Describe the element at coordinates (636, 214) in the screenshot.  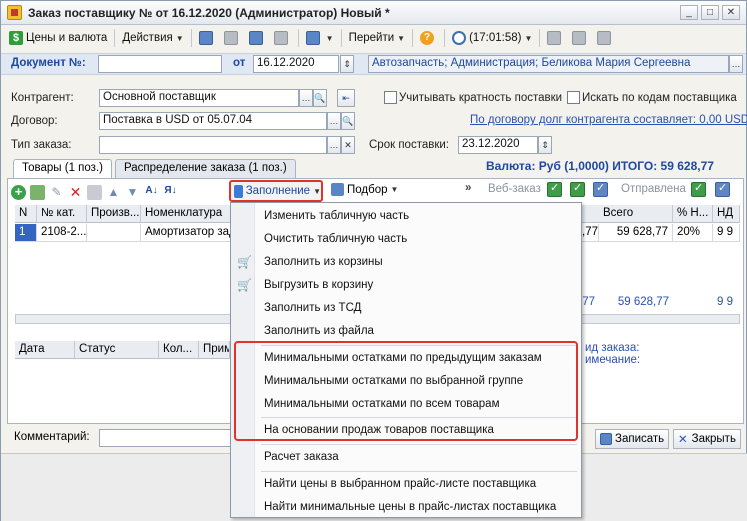
I see `col-total: Всего` at that location.